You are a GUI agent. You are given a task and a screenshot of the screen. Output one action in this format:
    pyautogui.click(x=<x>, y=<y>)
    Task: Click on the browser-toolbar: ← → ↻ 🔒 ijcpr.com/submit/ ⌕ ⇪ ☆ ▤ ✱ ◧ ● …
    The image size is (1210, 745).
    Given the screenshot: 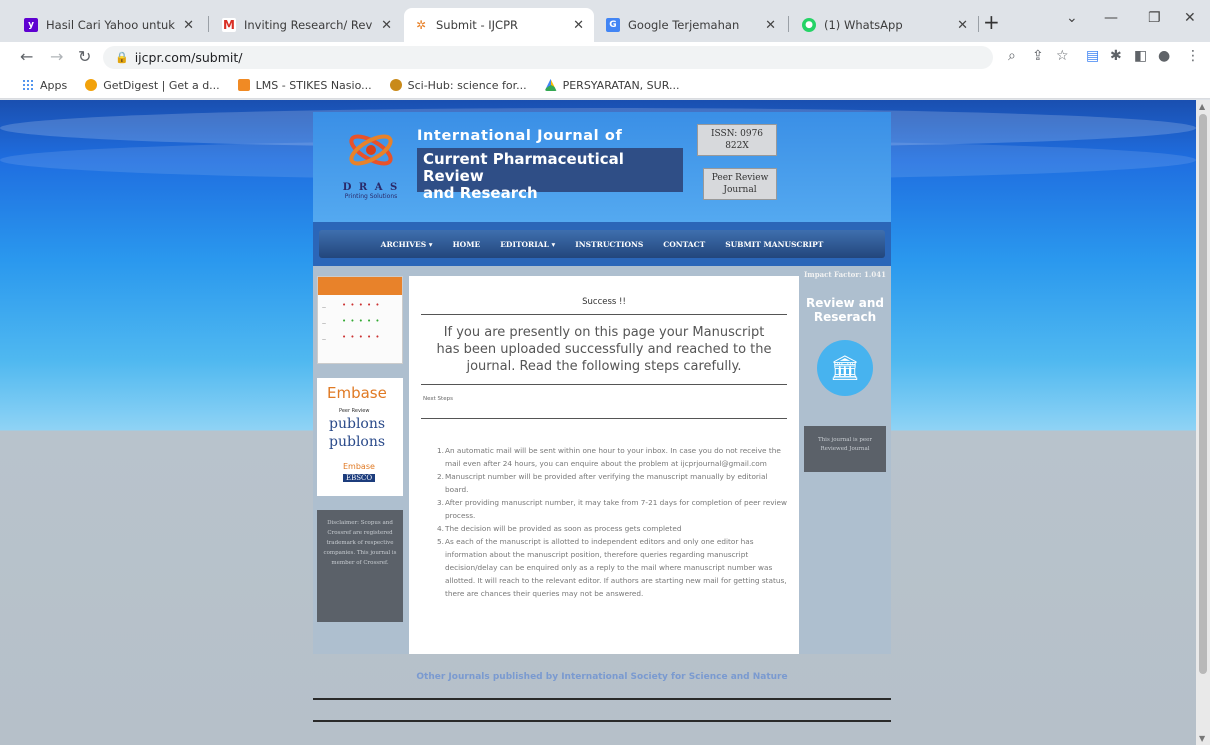 What is the action you would take?
    pyautogui.click(x=605, y=57)
    